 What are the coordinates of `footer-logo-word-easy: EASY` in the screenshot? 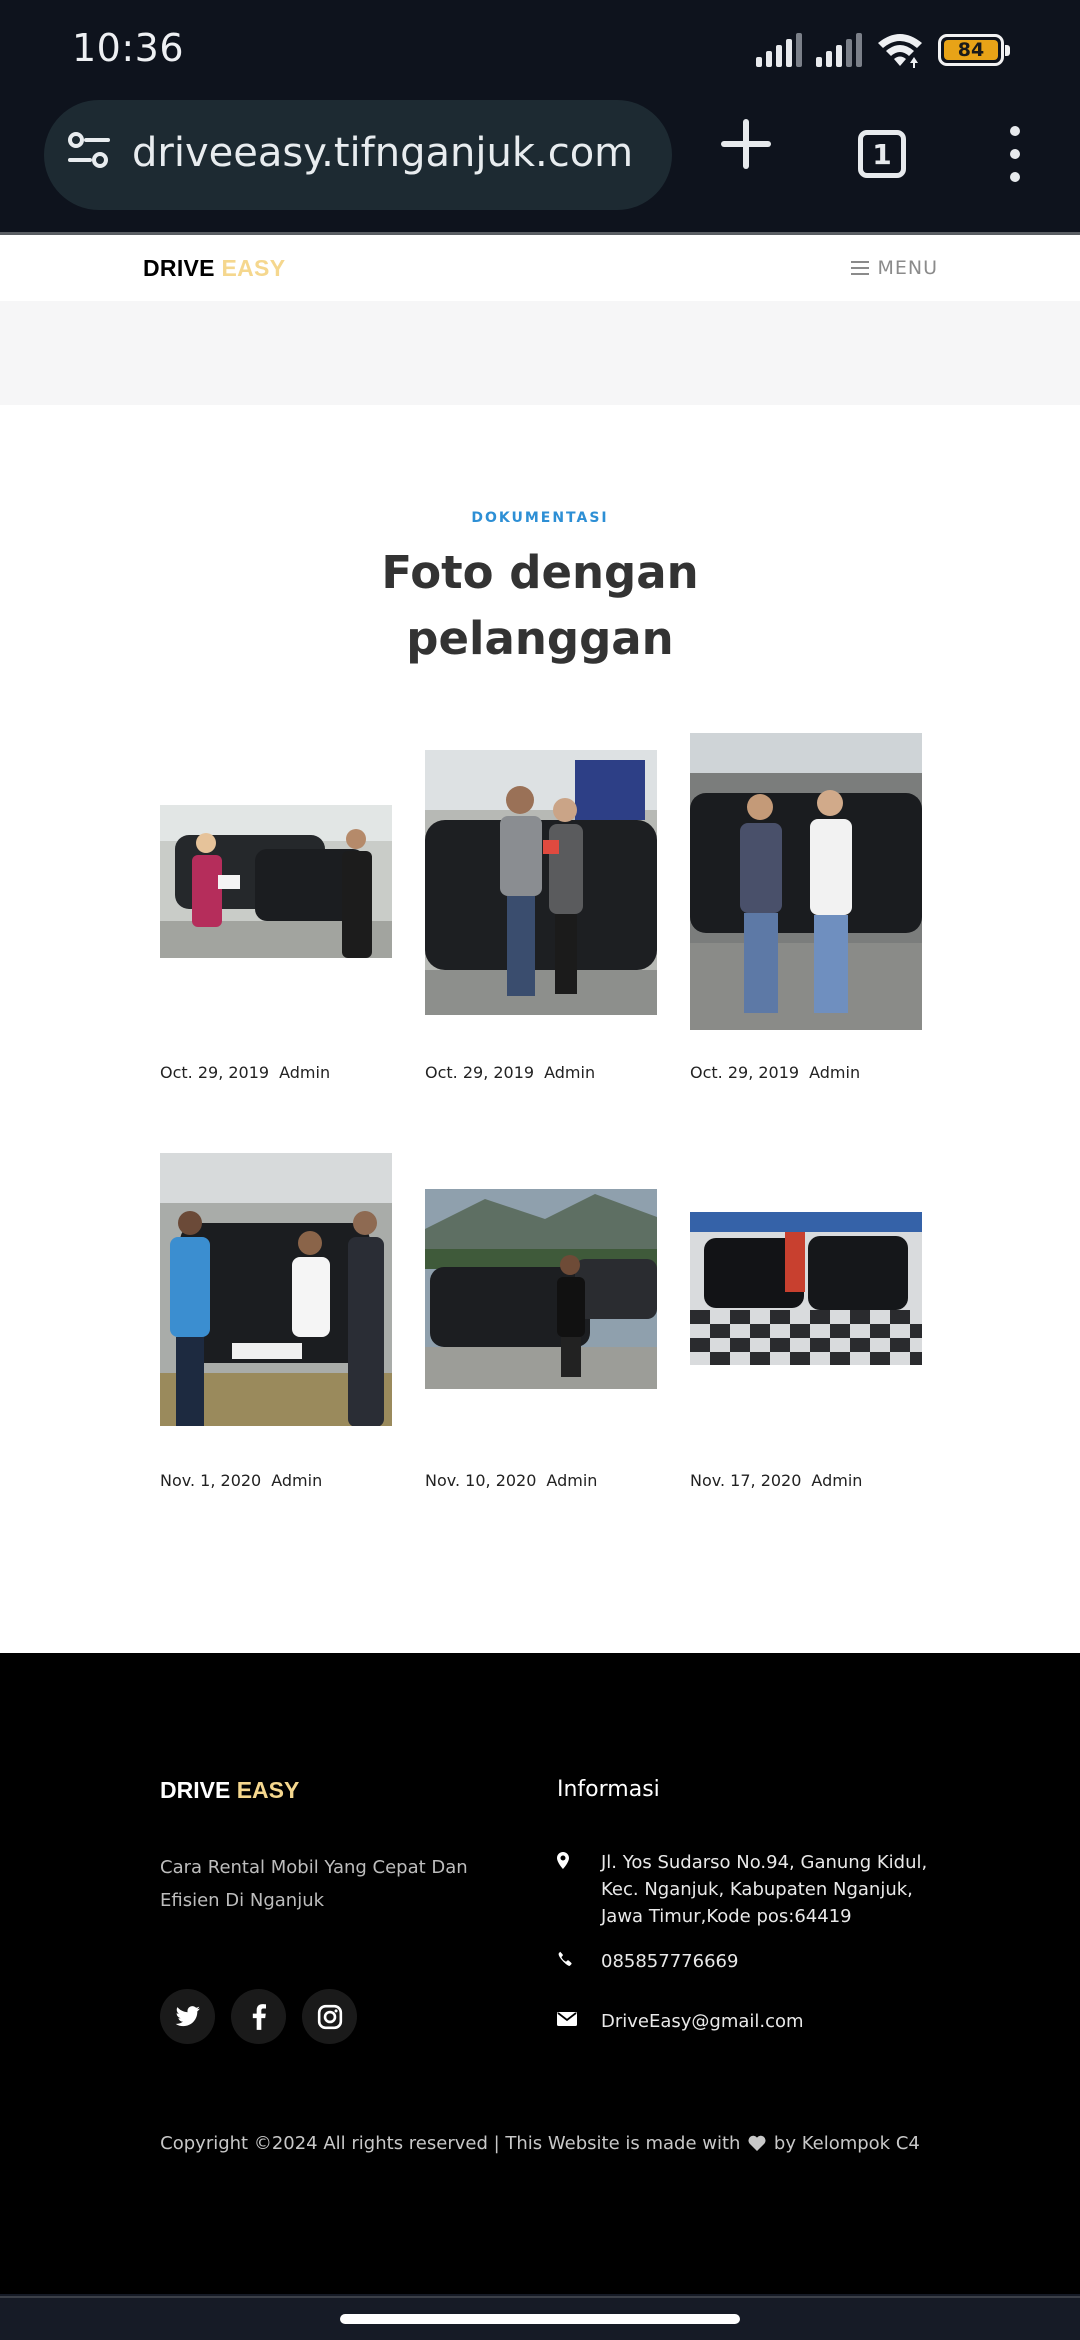 It's located at (268, 1790).